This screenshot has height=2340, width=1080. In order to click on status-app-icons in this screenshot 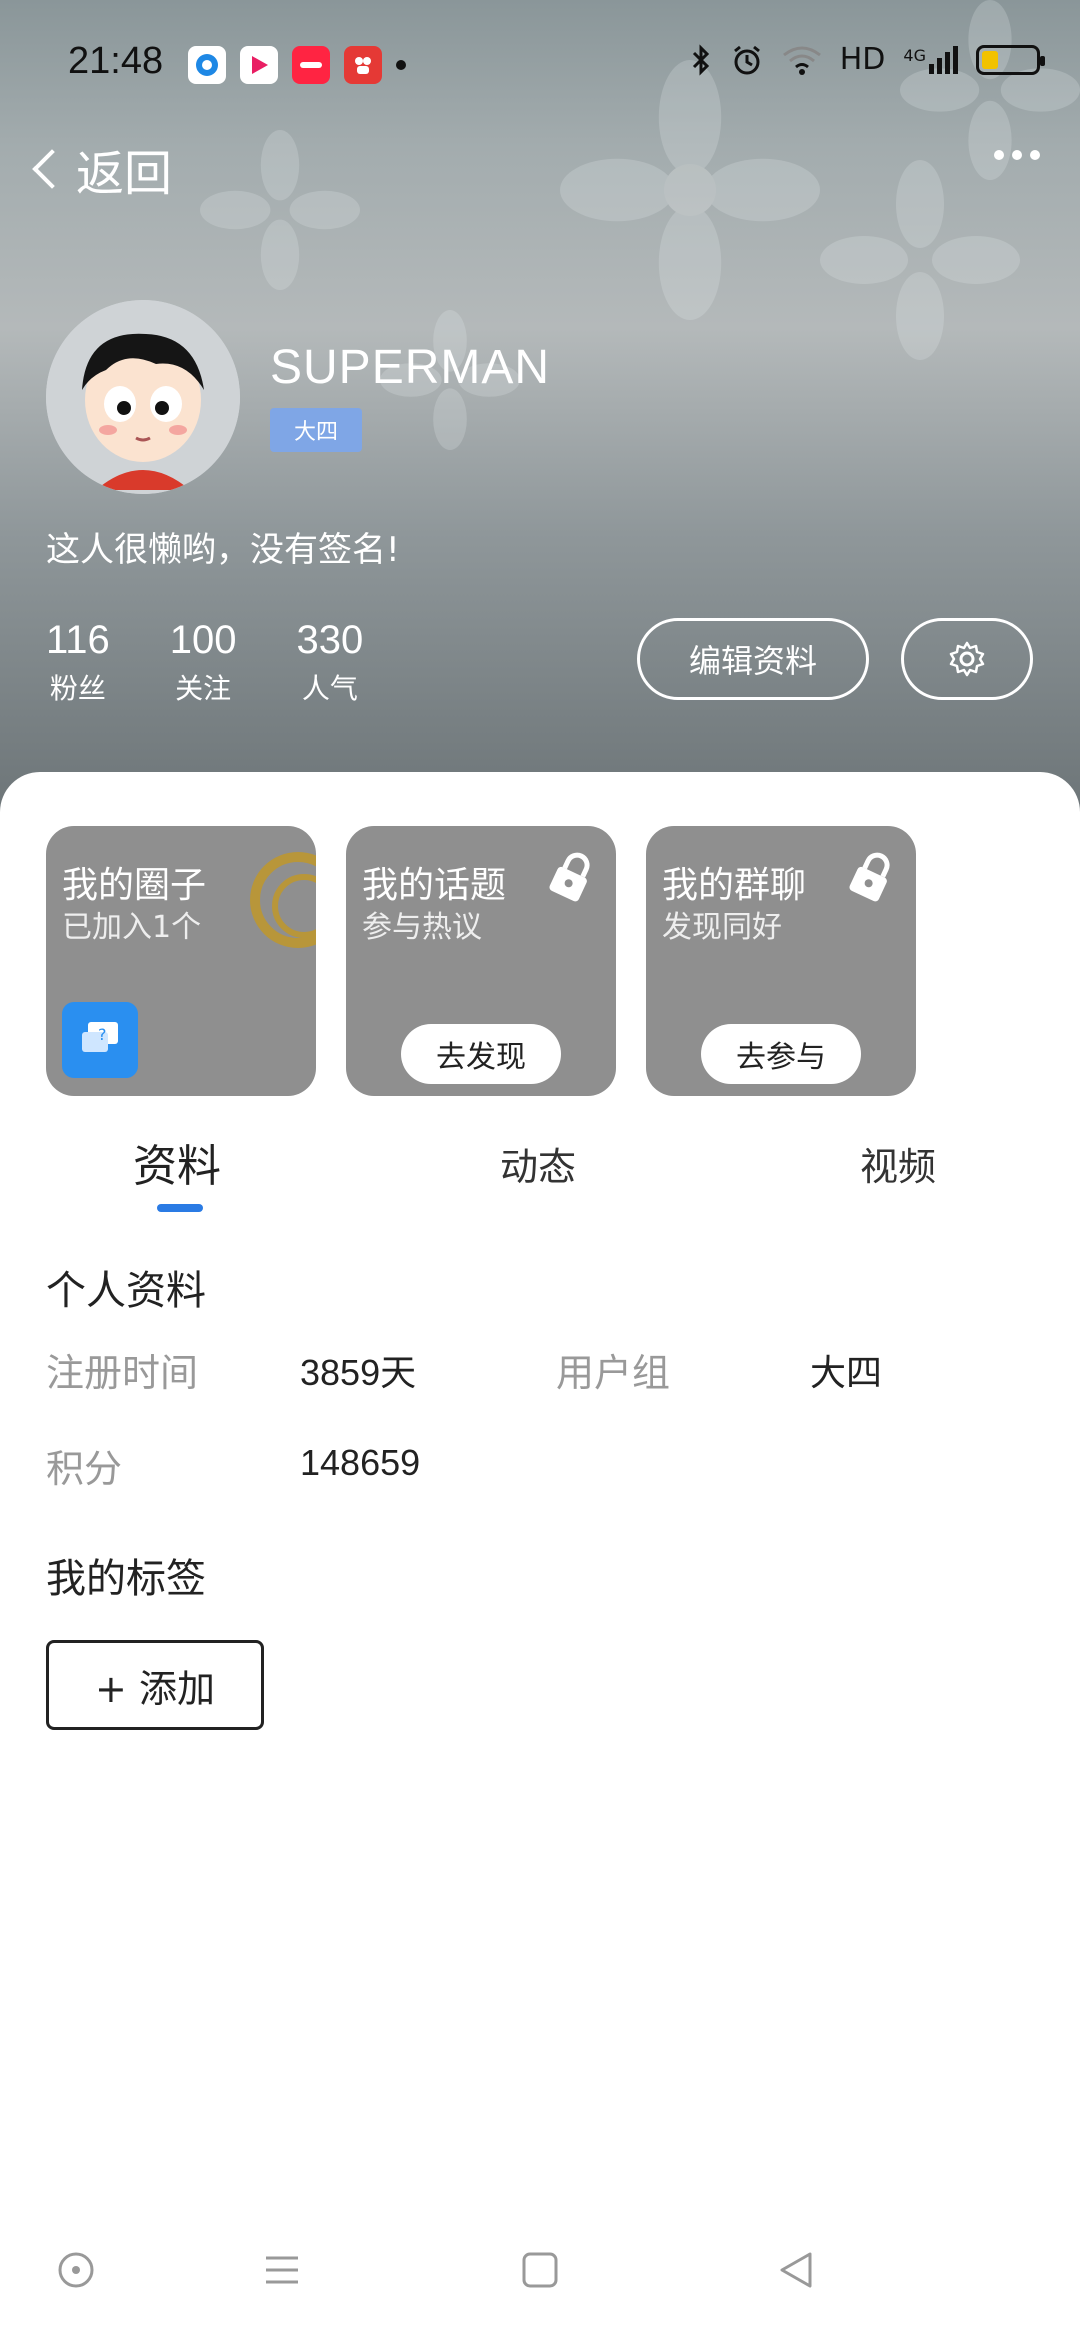, I will do `click(297, 65)`.